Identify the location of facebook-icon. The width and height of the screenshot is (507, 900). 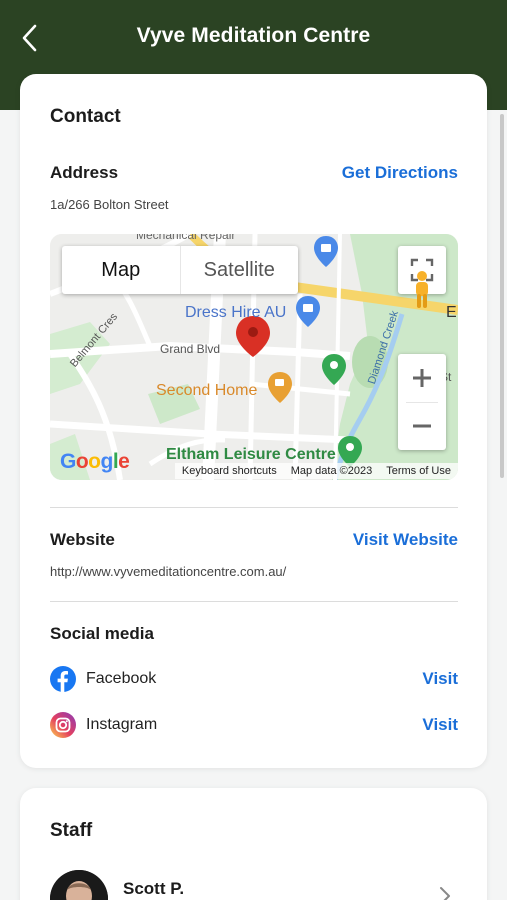
(63, 679).